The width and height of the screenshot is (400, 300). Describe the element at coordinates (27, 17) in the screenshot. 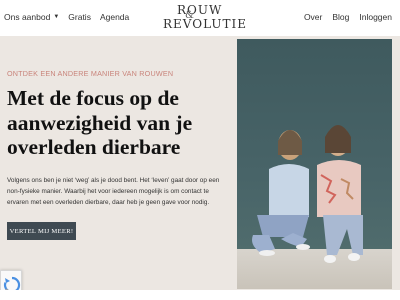

I see `nav-item-label: Ons aanbod` at that location.